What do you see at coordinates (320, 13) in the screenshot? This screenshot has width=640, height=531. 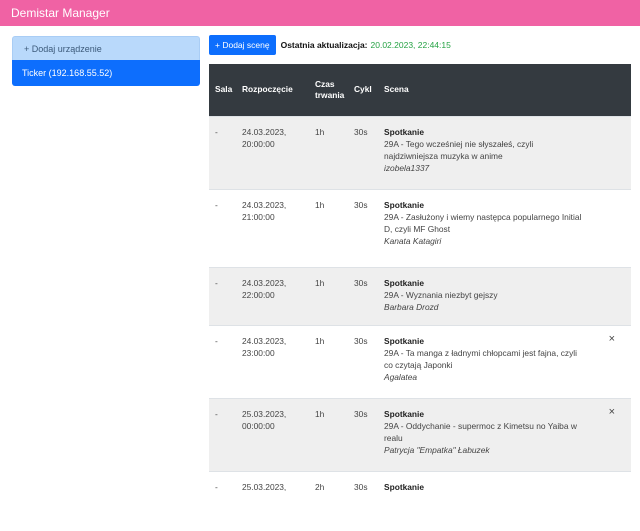 I see `app-navbar: Demistar Manager` at bounding box center [320, 13].